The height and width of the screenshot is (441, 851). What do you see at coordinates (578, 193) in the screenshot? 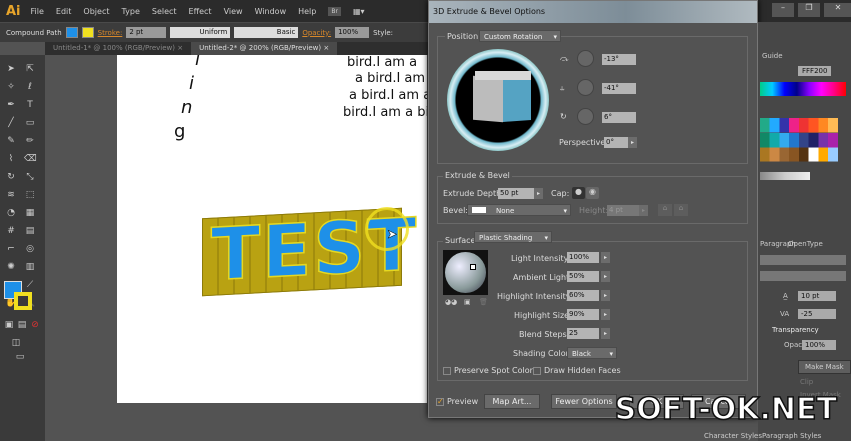
I see `cap-on-button: ●` at bounding box center [578, 193].